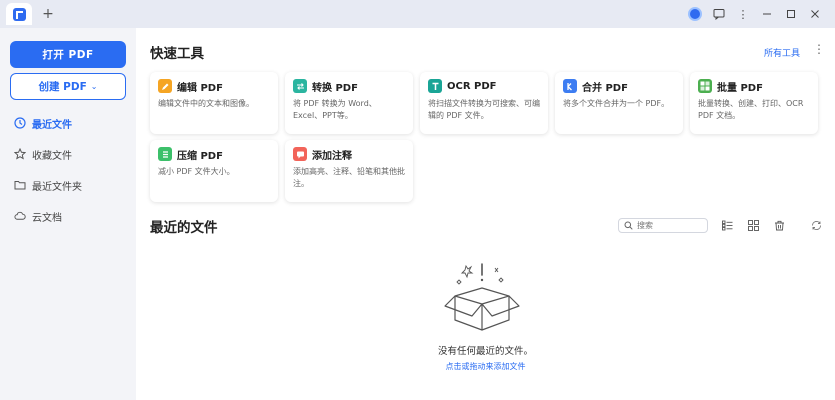  I want to click on tool-title: 转换 PDF, so click(335, 88).